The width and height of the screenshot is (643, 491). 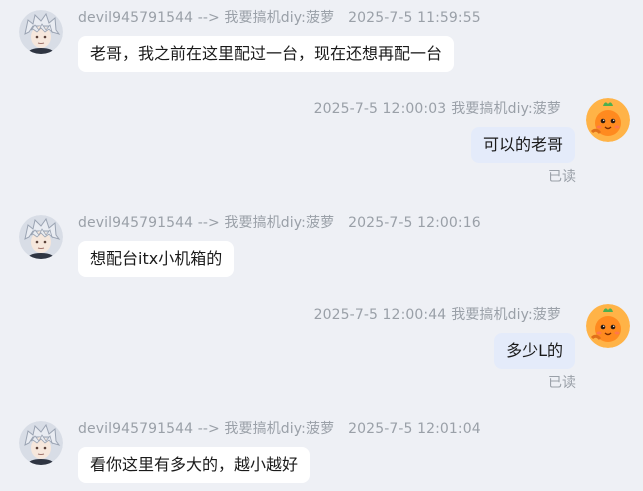 I want to click on message-timestamp: 2025-7-5 12:00:44, so click(x=380, y=315).